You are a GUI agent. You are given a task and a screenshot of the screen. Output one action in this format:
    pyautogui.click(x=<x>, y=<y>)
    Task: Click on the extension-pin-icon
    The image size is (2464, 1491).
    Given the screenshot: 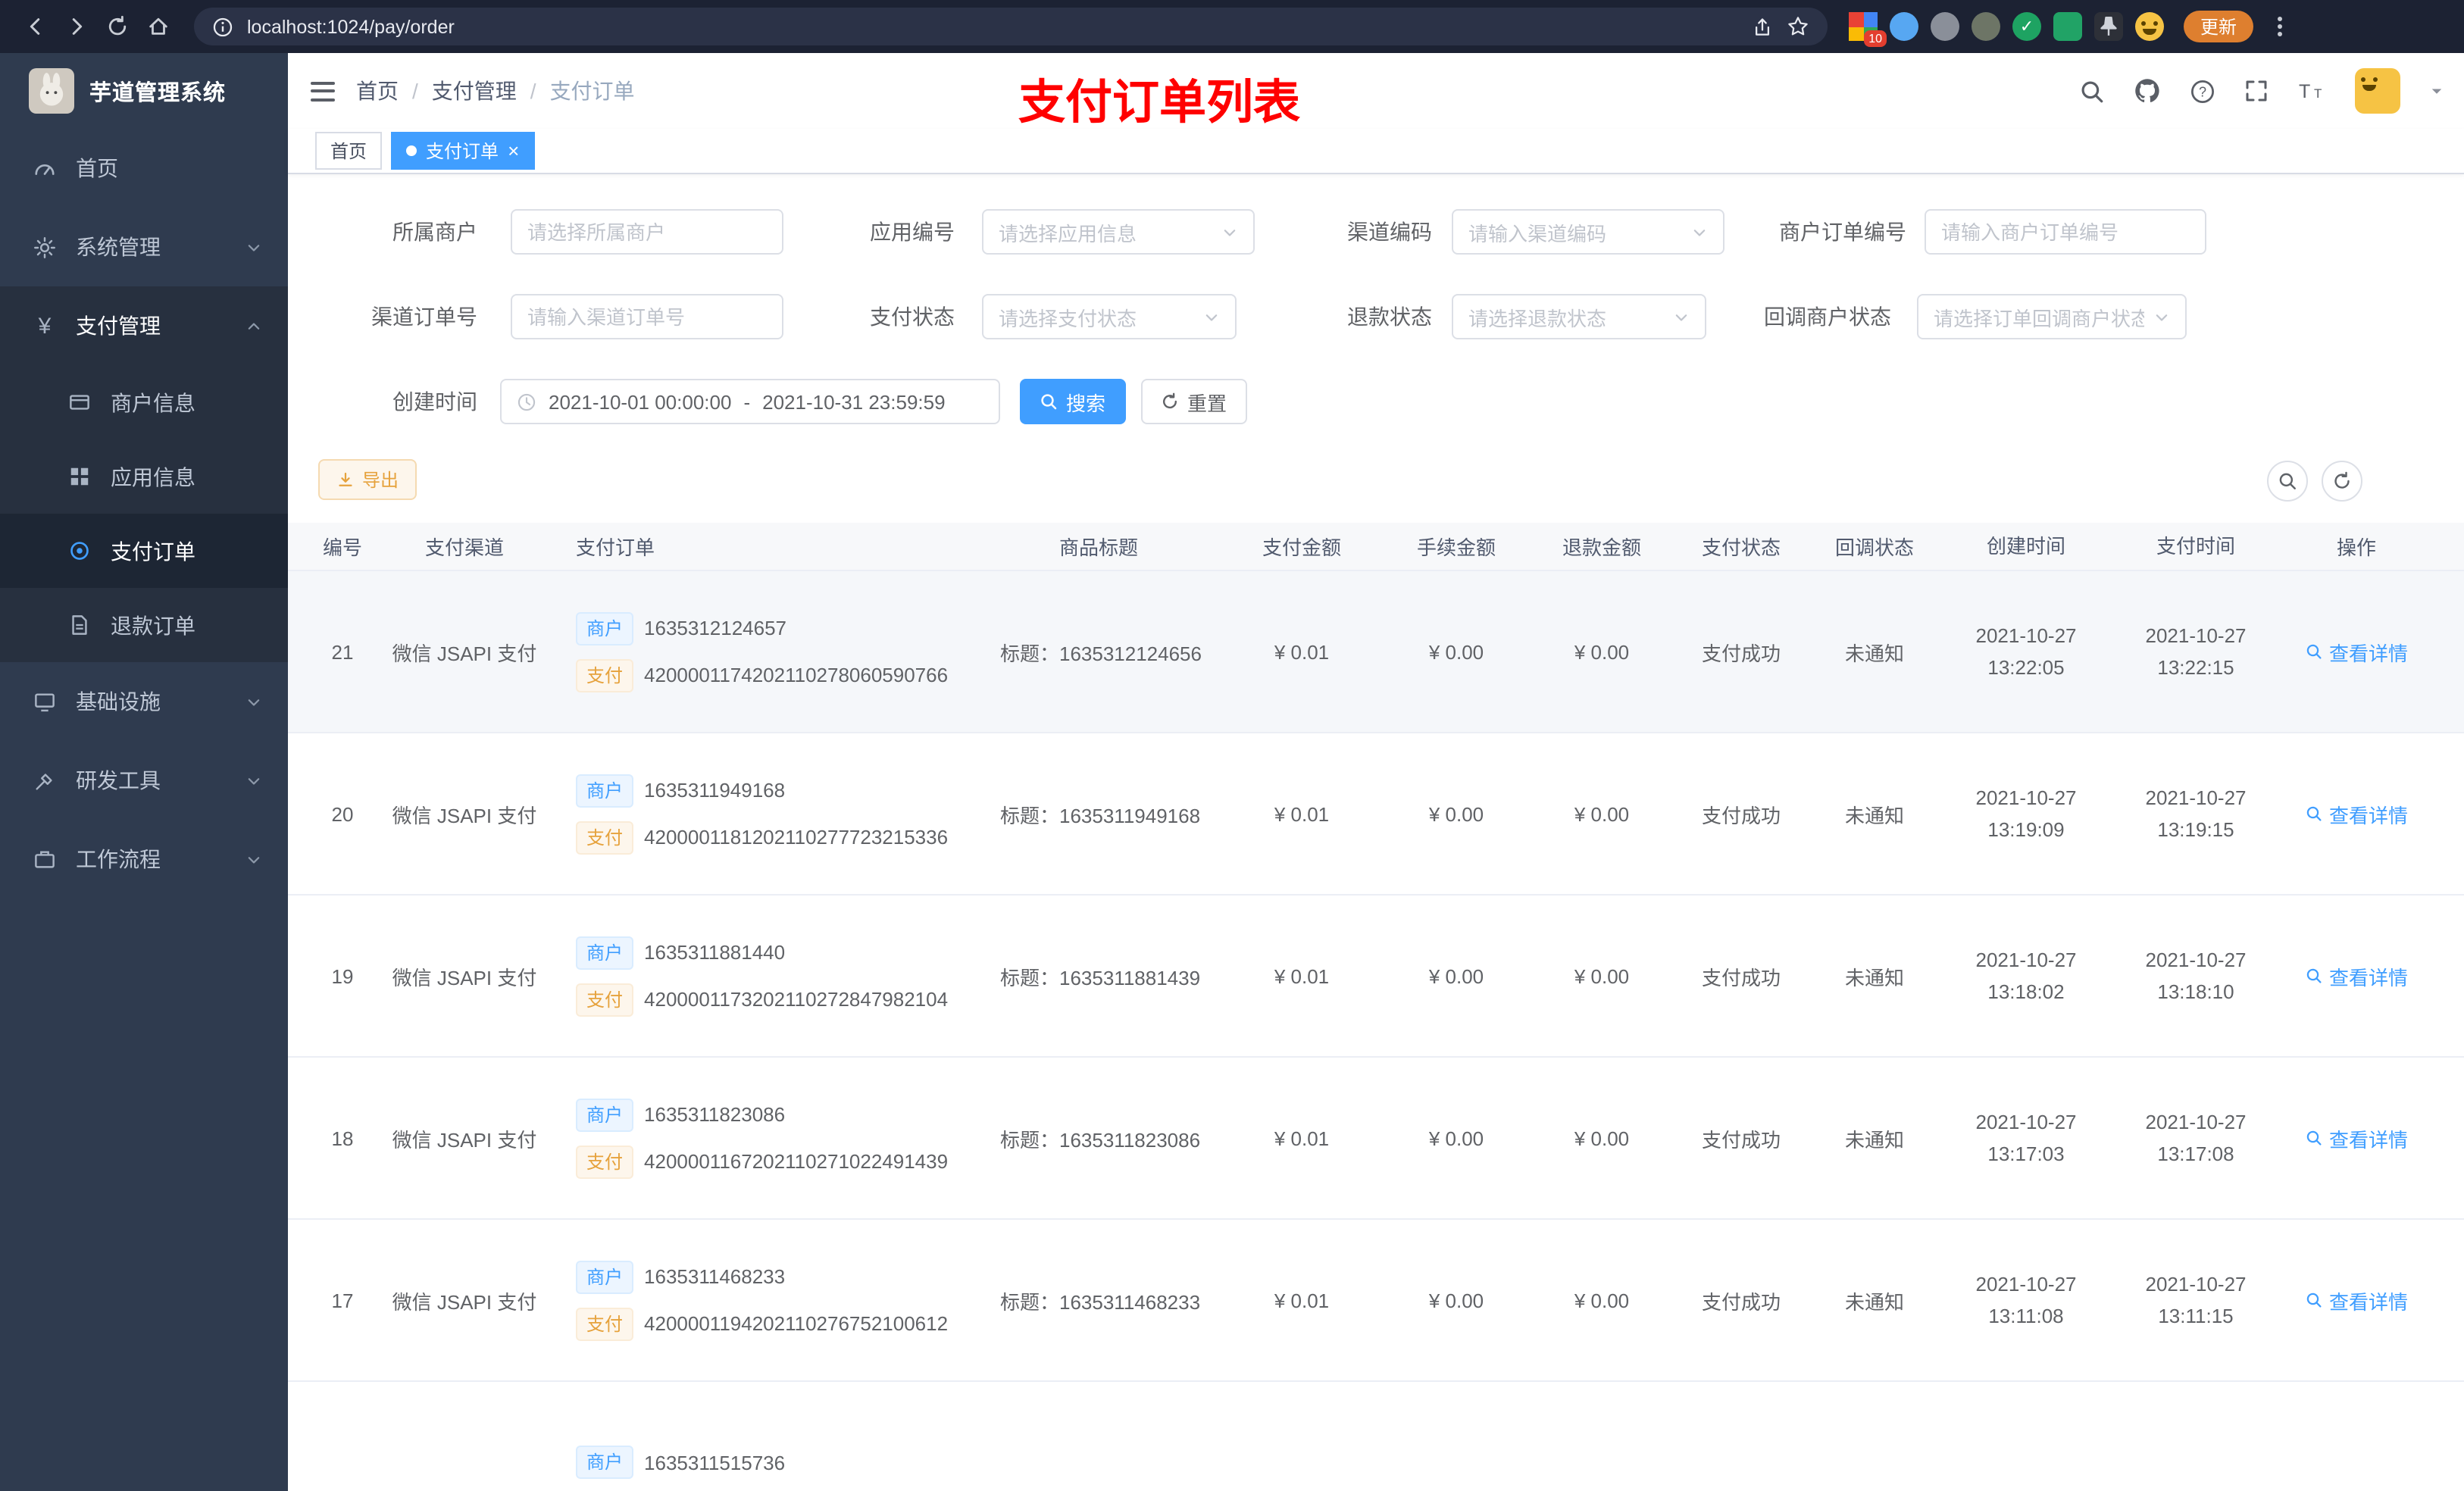 What is the action you would take?
    pyautogui.click(x=2108, y=26)
    